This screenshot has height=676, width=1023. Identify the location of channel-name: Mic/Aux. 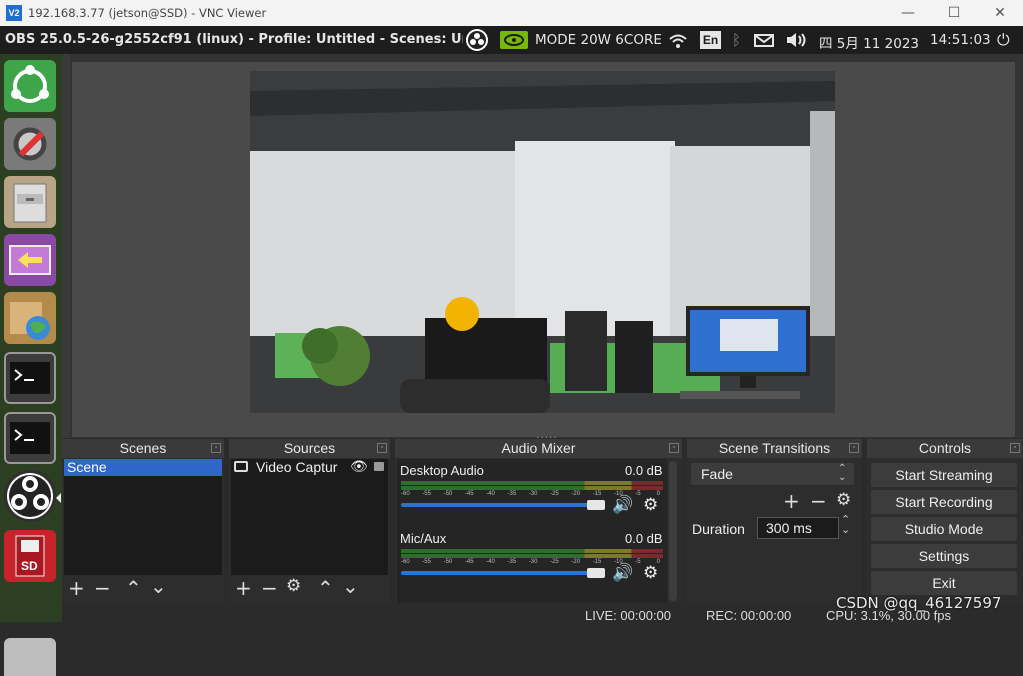
(423, 538).